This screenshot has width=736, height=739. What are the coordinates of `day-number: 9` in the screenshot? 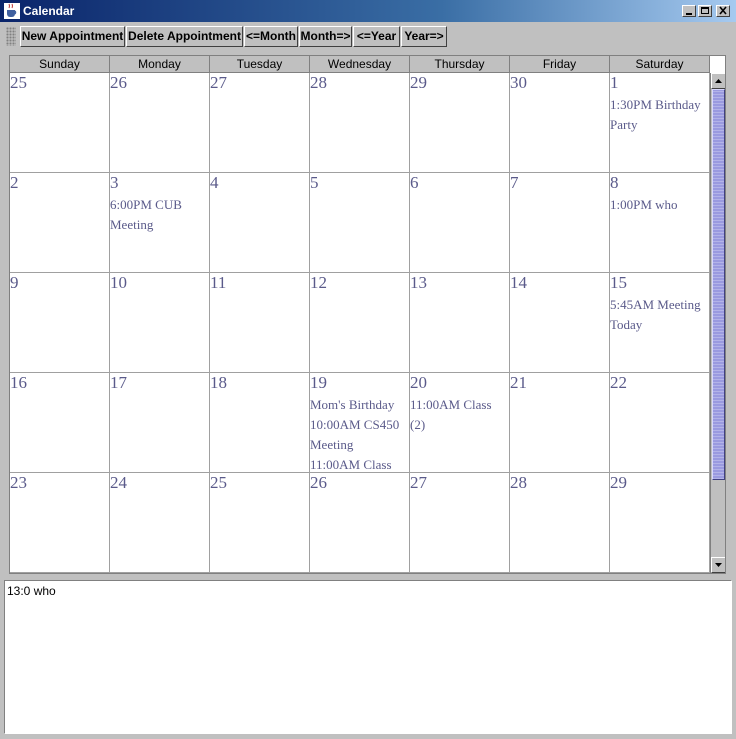 It's located at (14, 282).